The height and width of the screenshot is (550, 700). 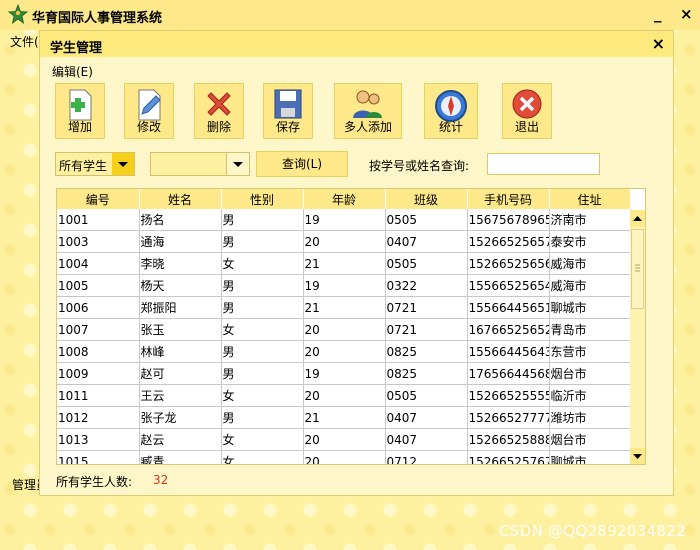 I want to click on table-row: 1011 王云女 20 0505 15266525555 临沂市, so click(x=344, y=395).